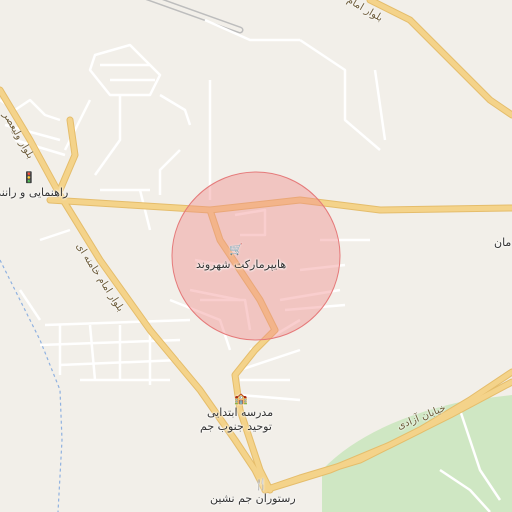  I want to click on school-icon: 🏫, so click(241, 398).